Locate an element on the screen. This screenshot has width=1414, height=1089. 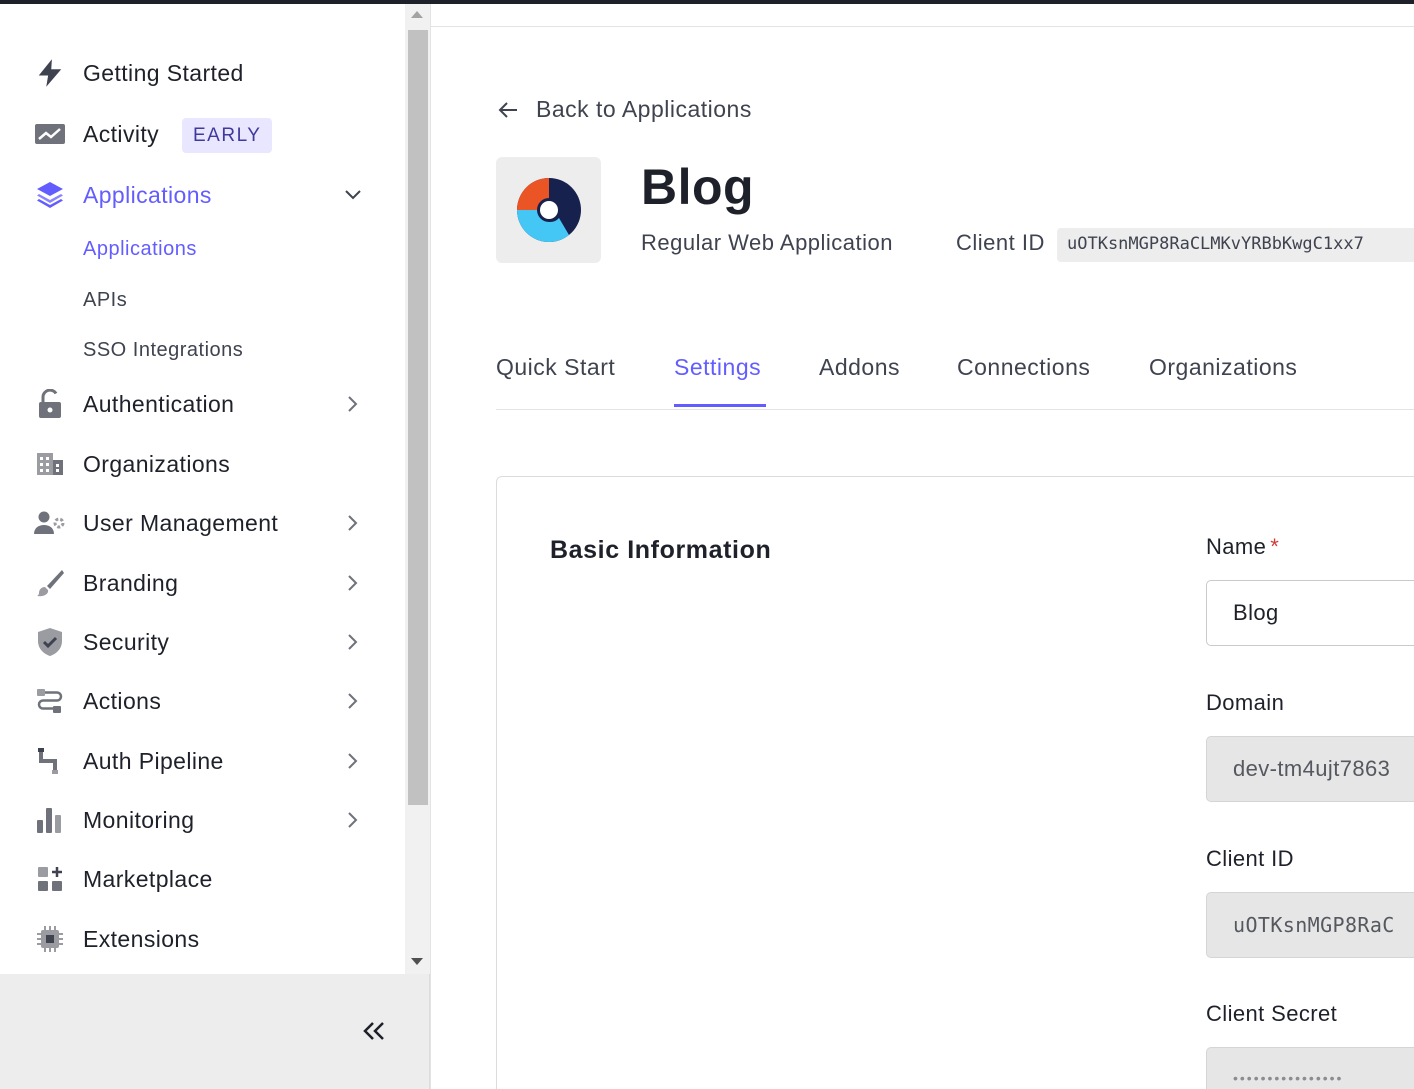
bar-chart-icon is located at coordinates (50, 820).